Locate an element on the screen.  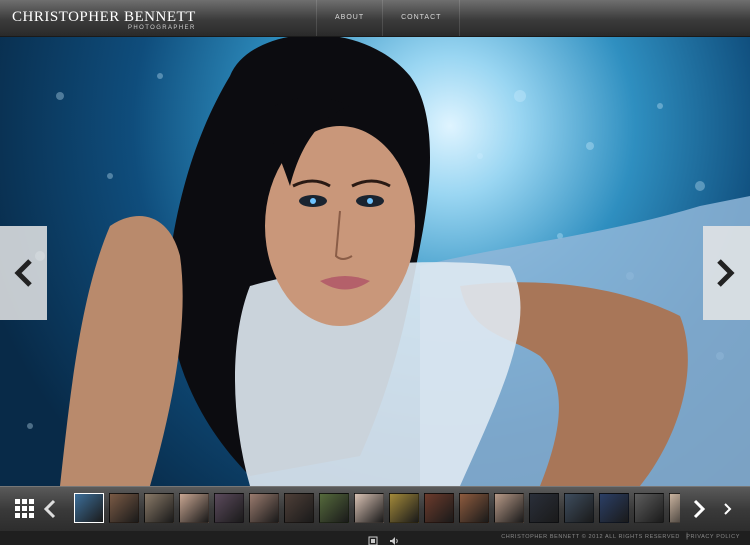
fullscreen-button is located at coordinates (373, 539).